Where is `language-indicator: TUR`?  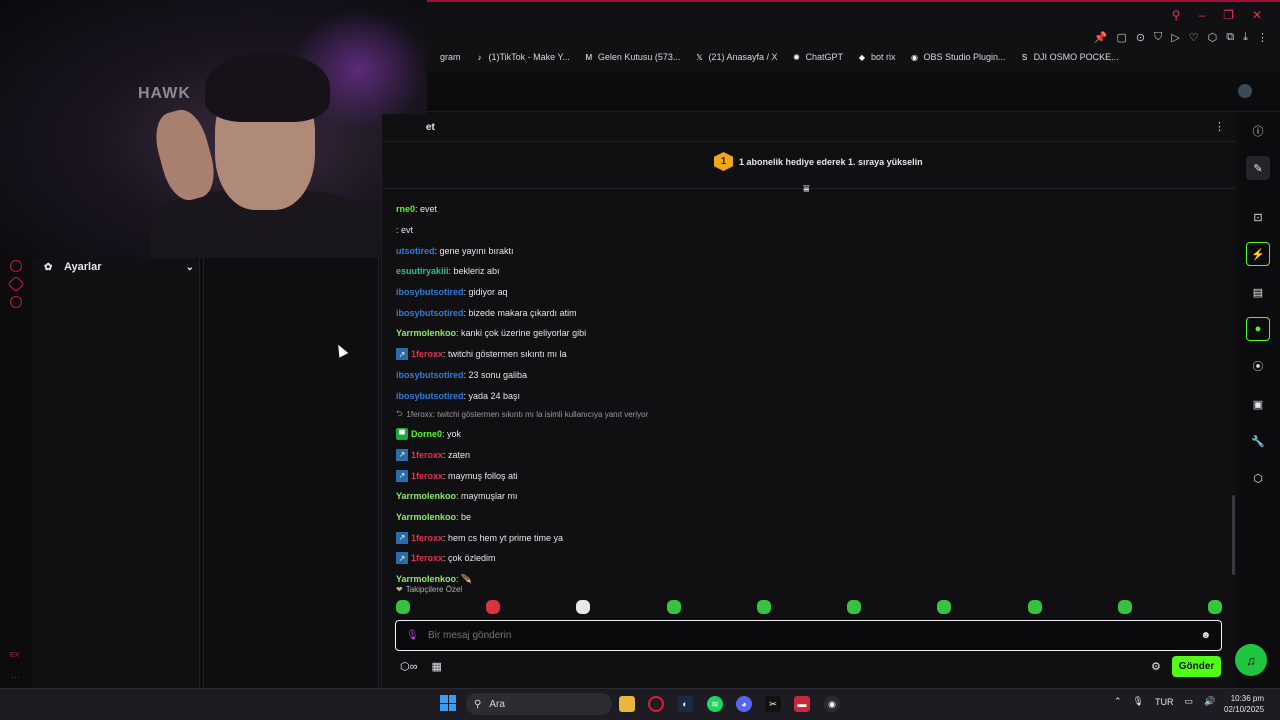
language-indicator: TUR is located at coordinates (1164, 702).